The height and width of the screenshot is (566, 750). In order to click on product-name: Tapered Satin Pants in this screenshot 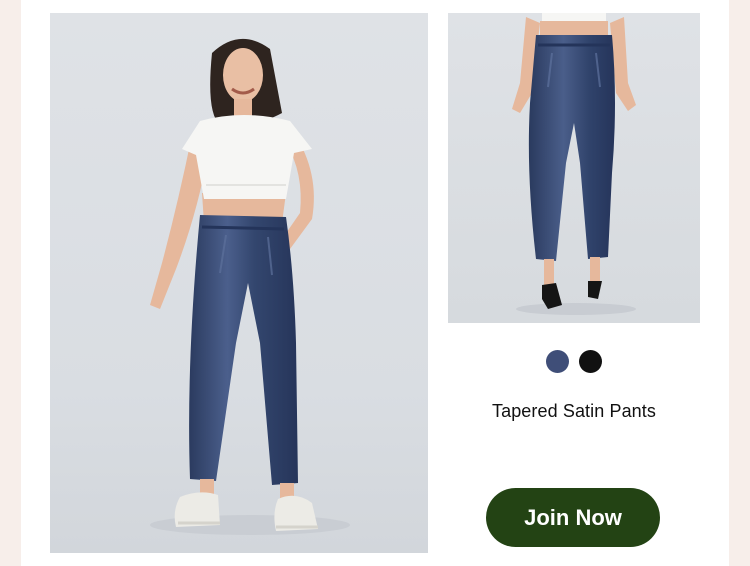, I will do `click(574, 411)`.